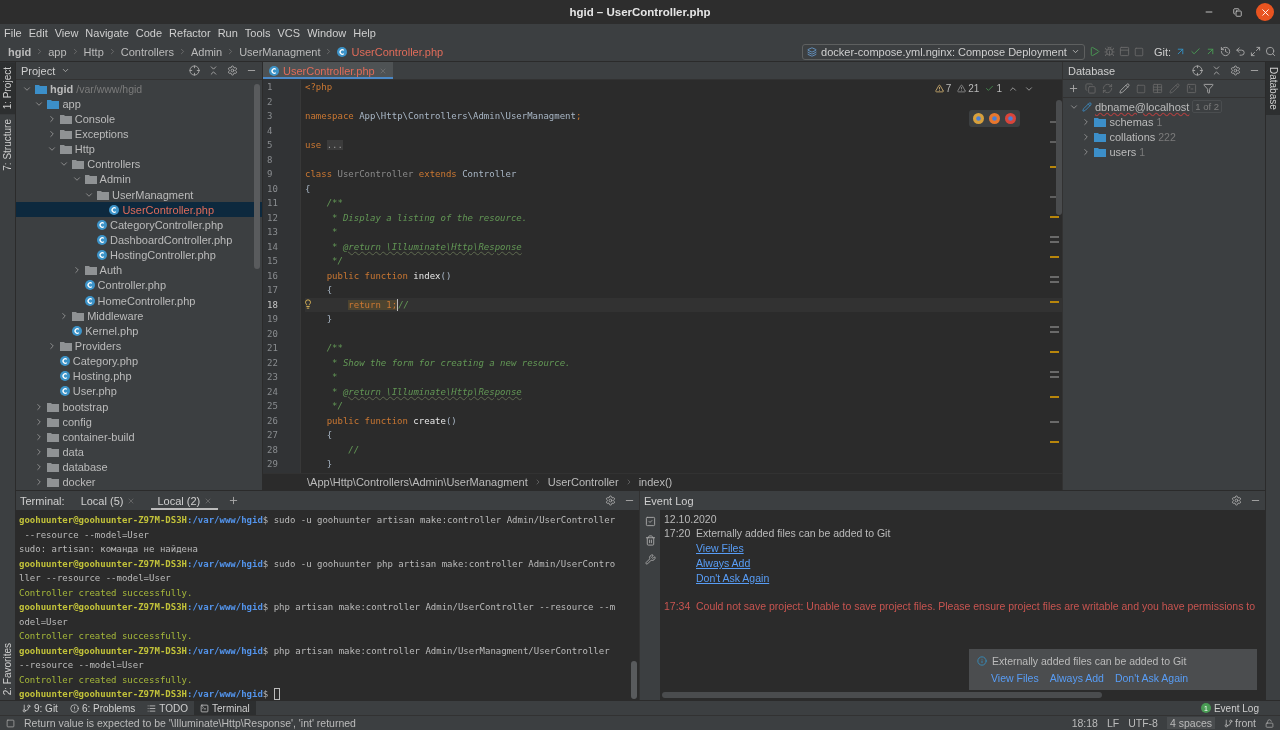  I want to click on tree-item: docker, so click(139, 482).